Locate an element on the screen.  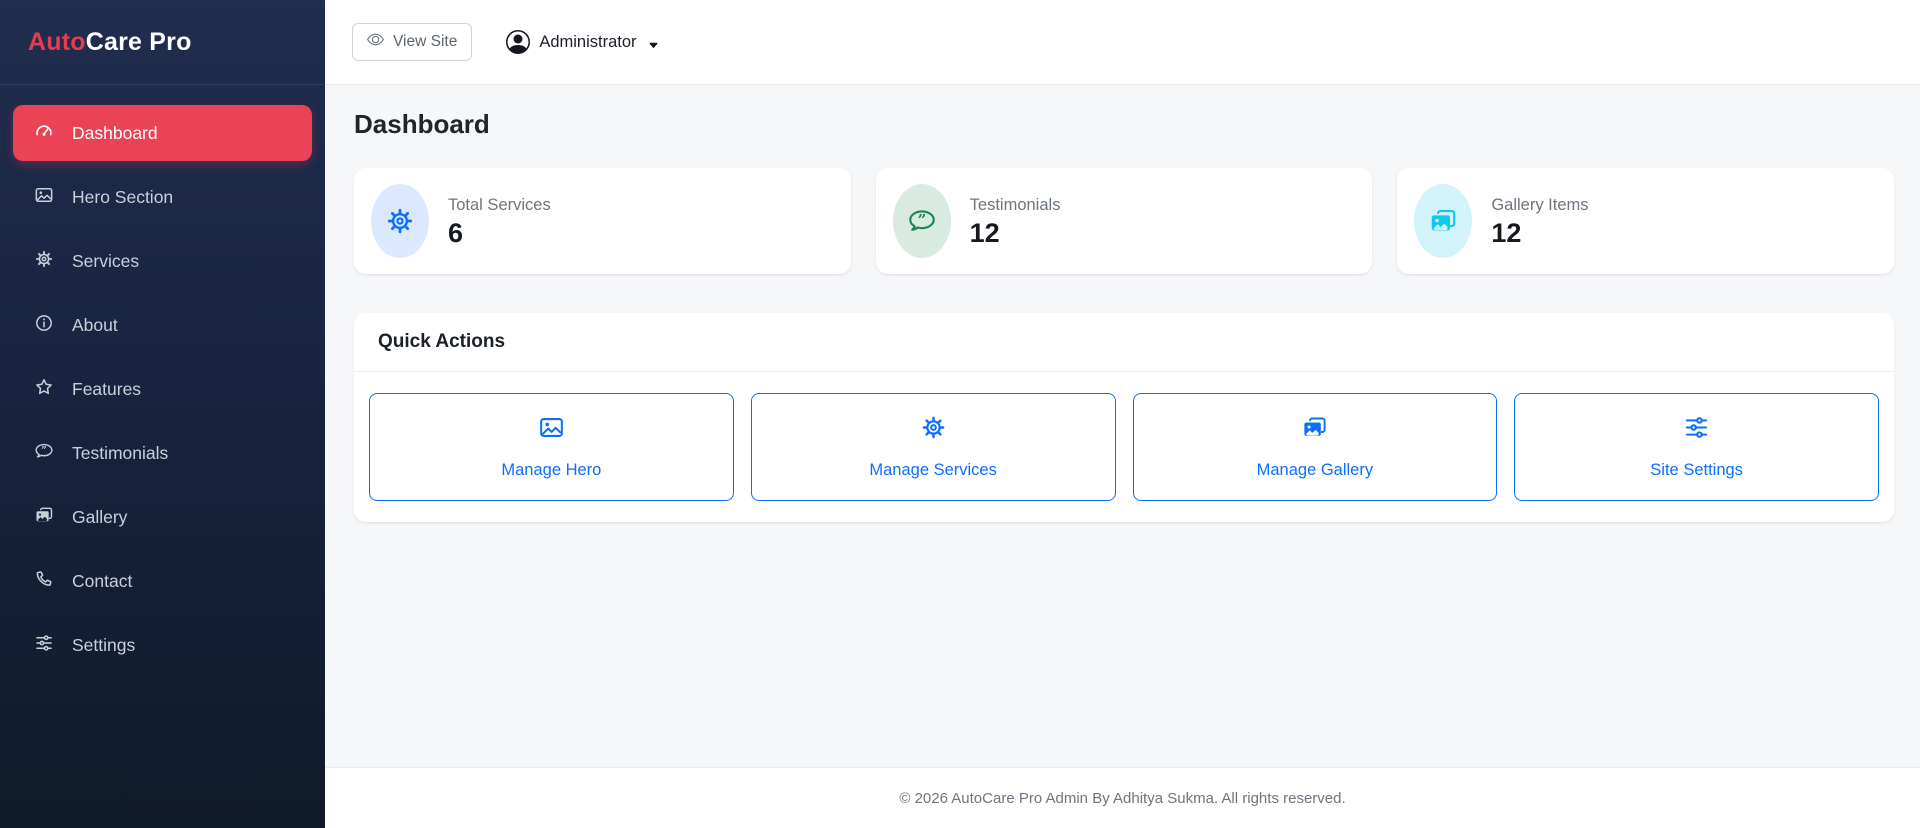
site-settings-button: Site Settings is located at coordinates (1696, 447).